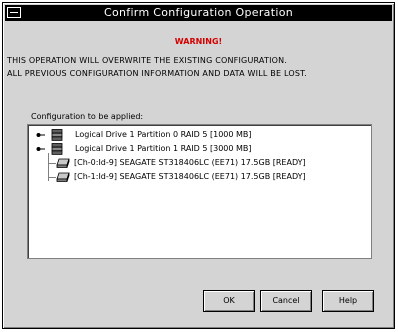 This screenshot has width=398, height=332. What do you see at coordinates (229, 301) in the screenshot?
I see `ok-button: OK` at bounding box center [229, 301].